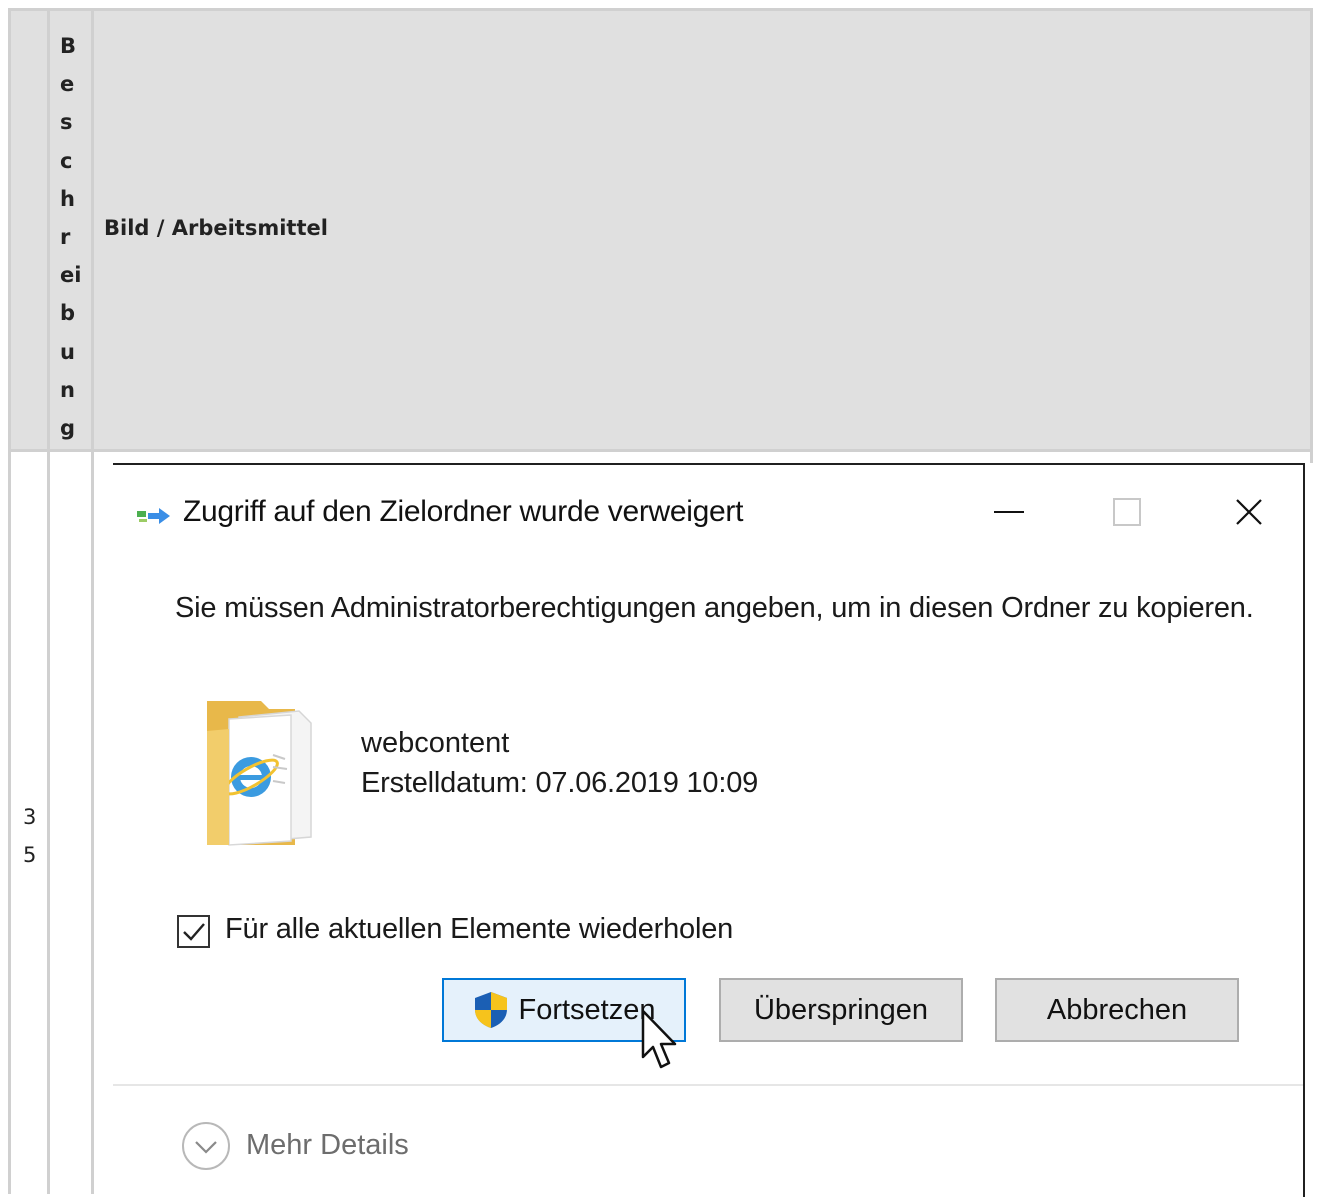 The image size is (1317, 1197). I want to click on skip-button-label: Überspringen, so click(841, 1009).